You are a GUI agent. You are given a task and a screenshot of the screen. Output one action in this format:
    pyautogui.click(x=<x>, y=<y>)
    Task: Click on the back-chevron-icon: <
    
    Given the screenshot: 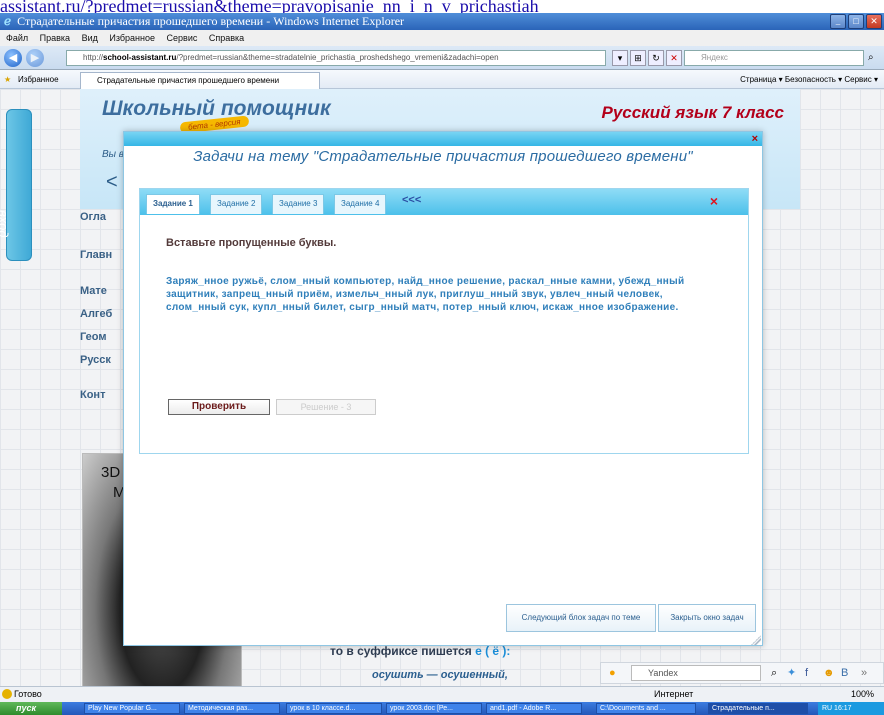 What is the action you would take?
    pyautogui.click(x=112, y=182)
    